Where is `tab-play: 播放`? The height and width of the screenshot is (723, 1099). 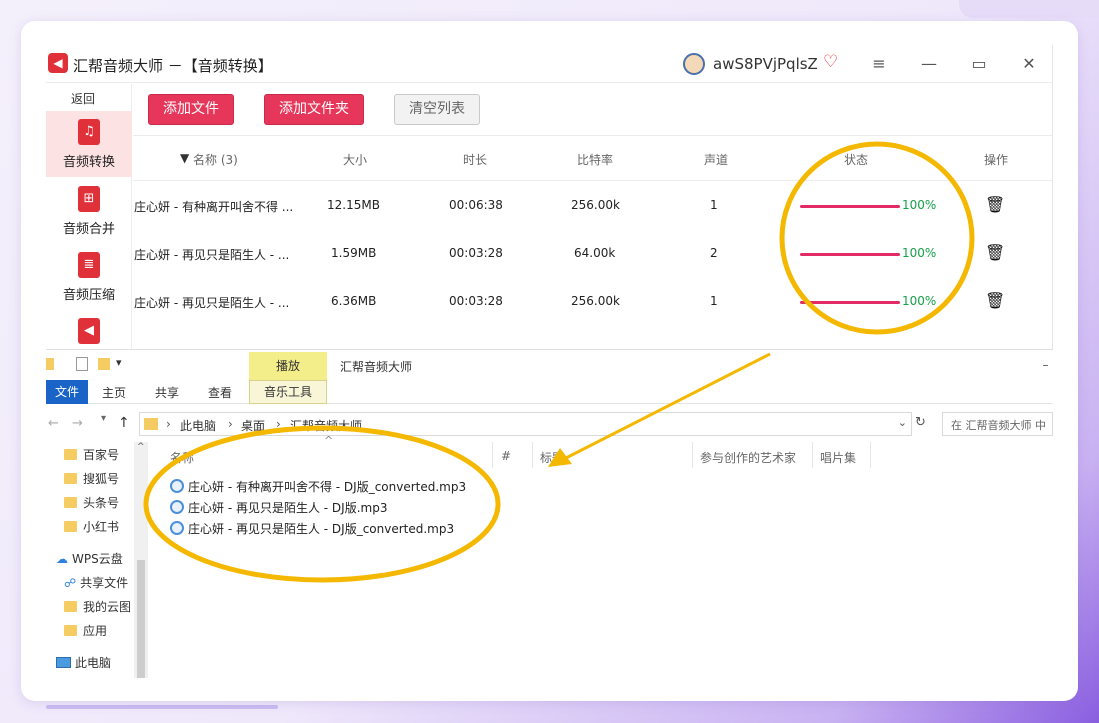 tab-play: 播放 is located at coordinates (288, 366).